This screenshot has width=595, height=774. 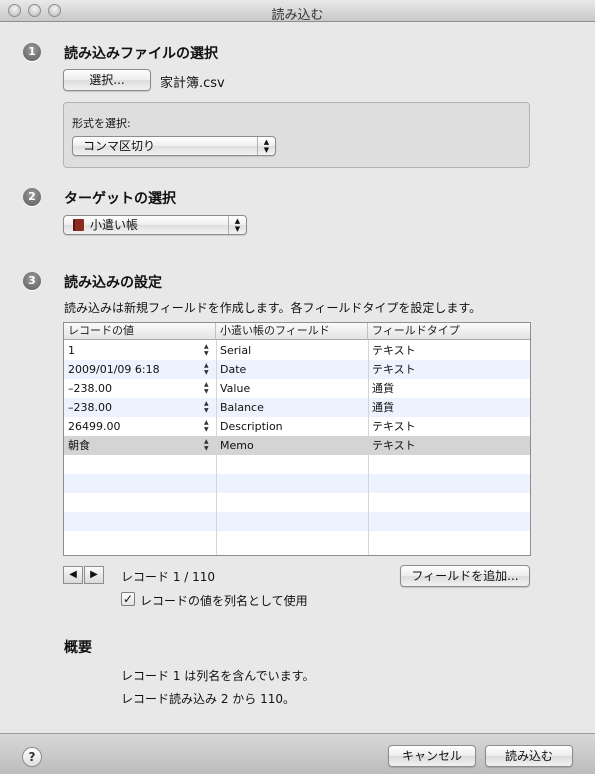 I want to click on import-button: 読み込む, so click(x=529, y=756).